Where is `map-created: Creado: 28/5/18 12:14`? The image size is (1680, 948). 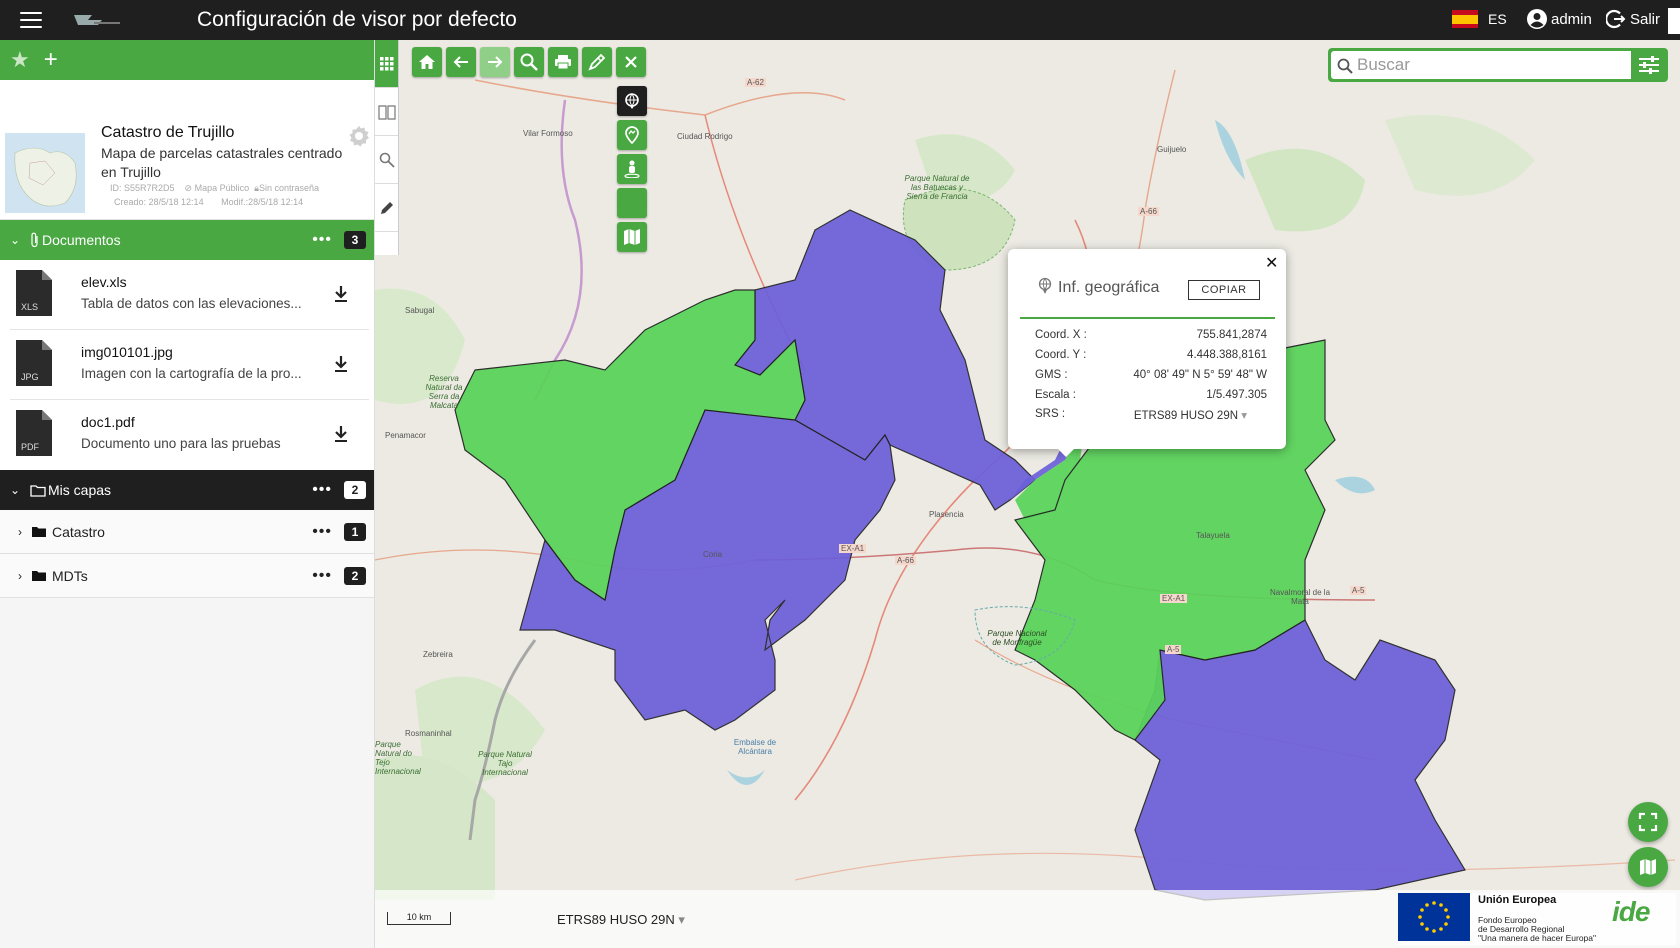
map-created: Creado: 28/5/18 12:14 is located at coordinates (159, 202).